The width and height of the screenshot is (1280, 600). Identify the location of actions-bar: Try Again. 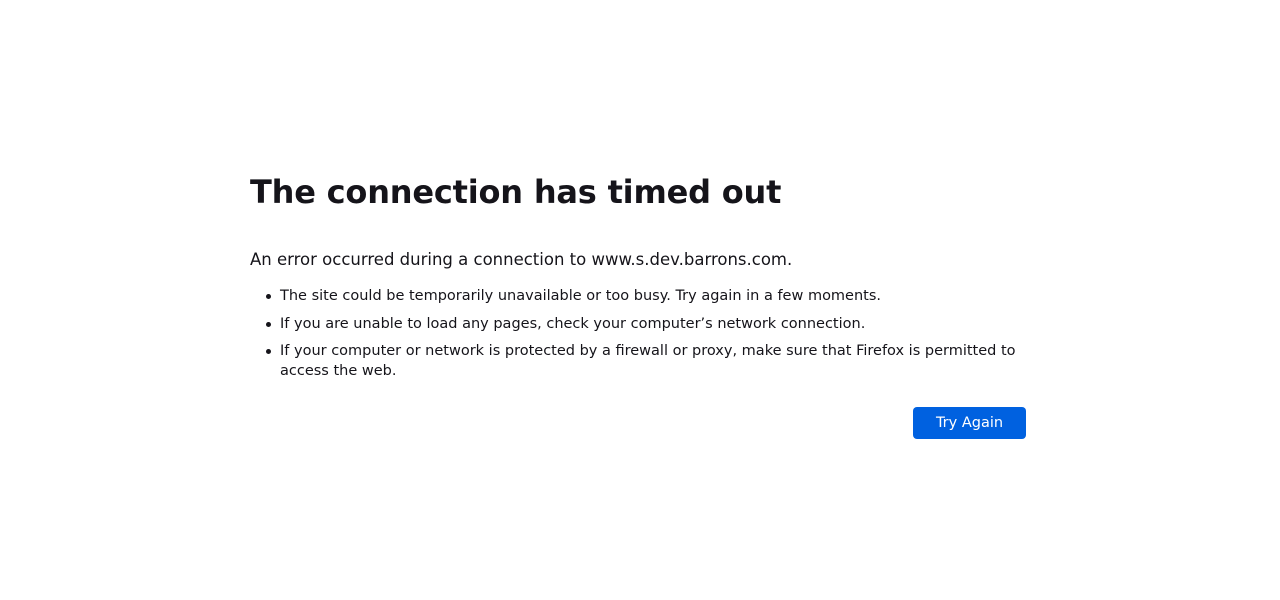
(638, 423).